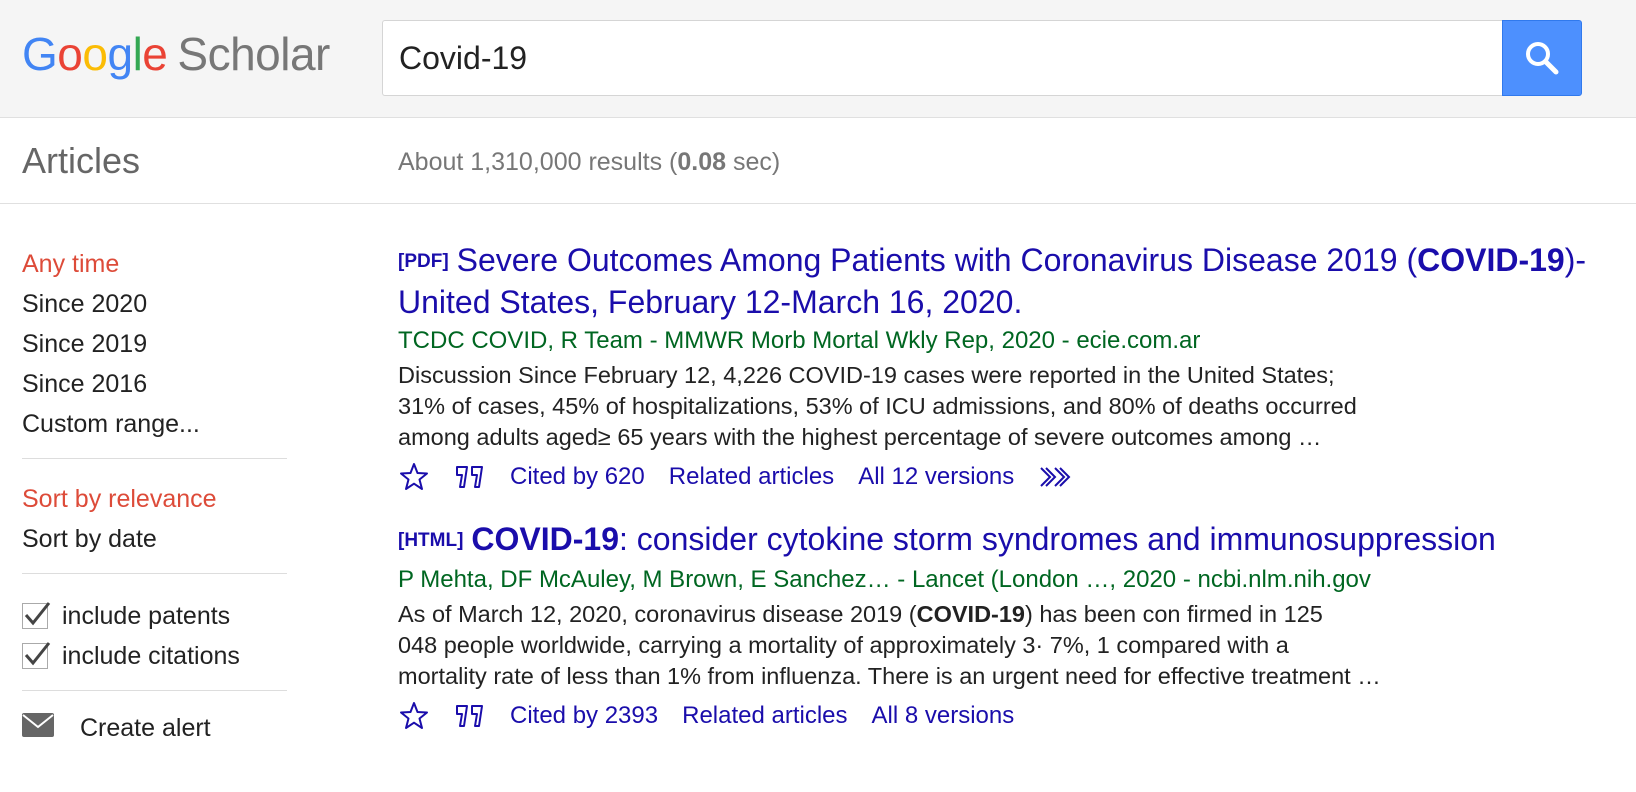 This screenshot has height=792, width=1636. I want to click on result-type-tag: [PDF], so click(423, 261).